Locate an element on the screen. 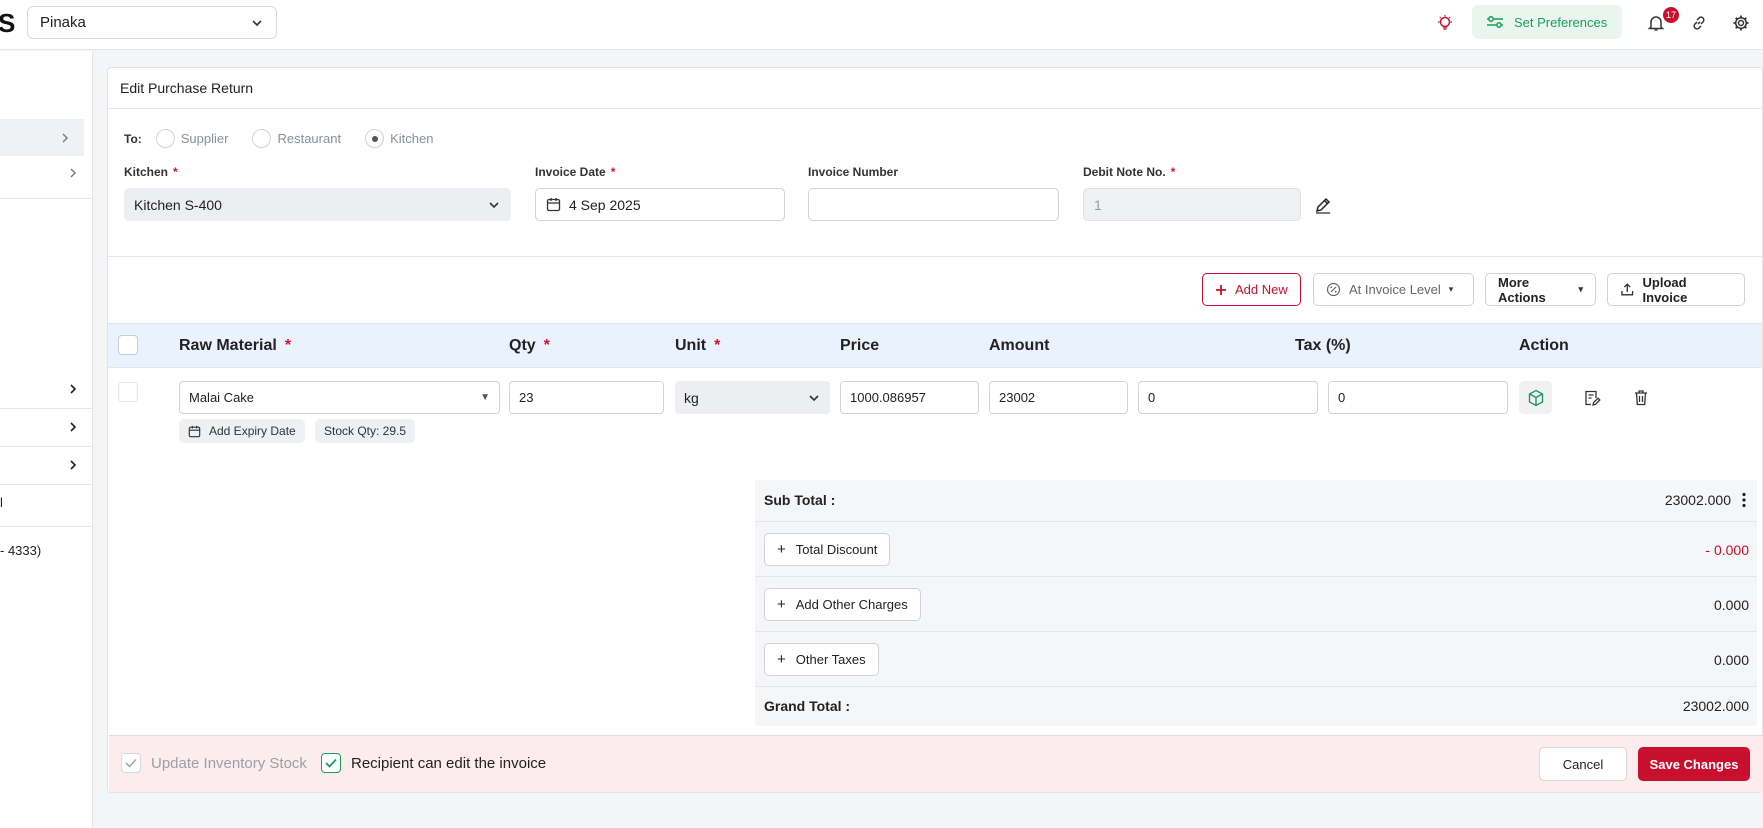  amount-input: 23002 is located at coordinates (1058, 397).